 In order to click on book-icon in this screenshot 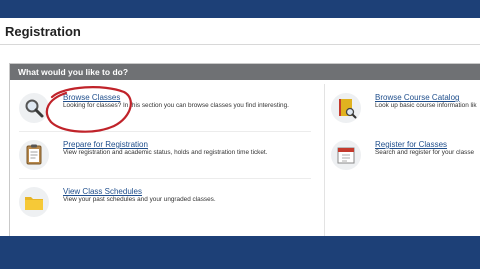, I will do `click(346, 108)`.